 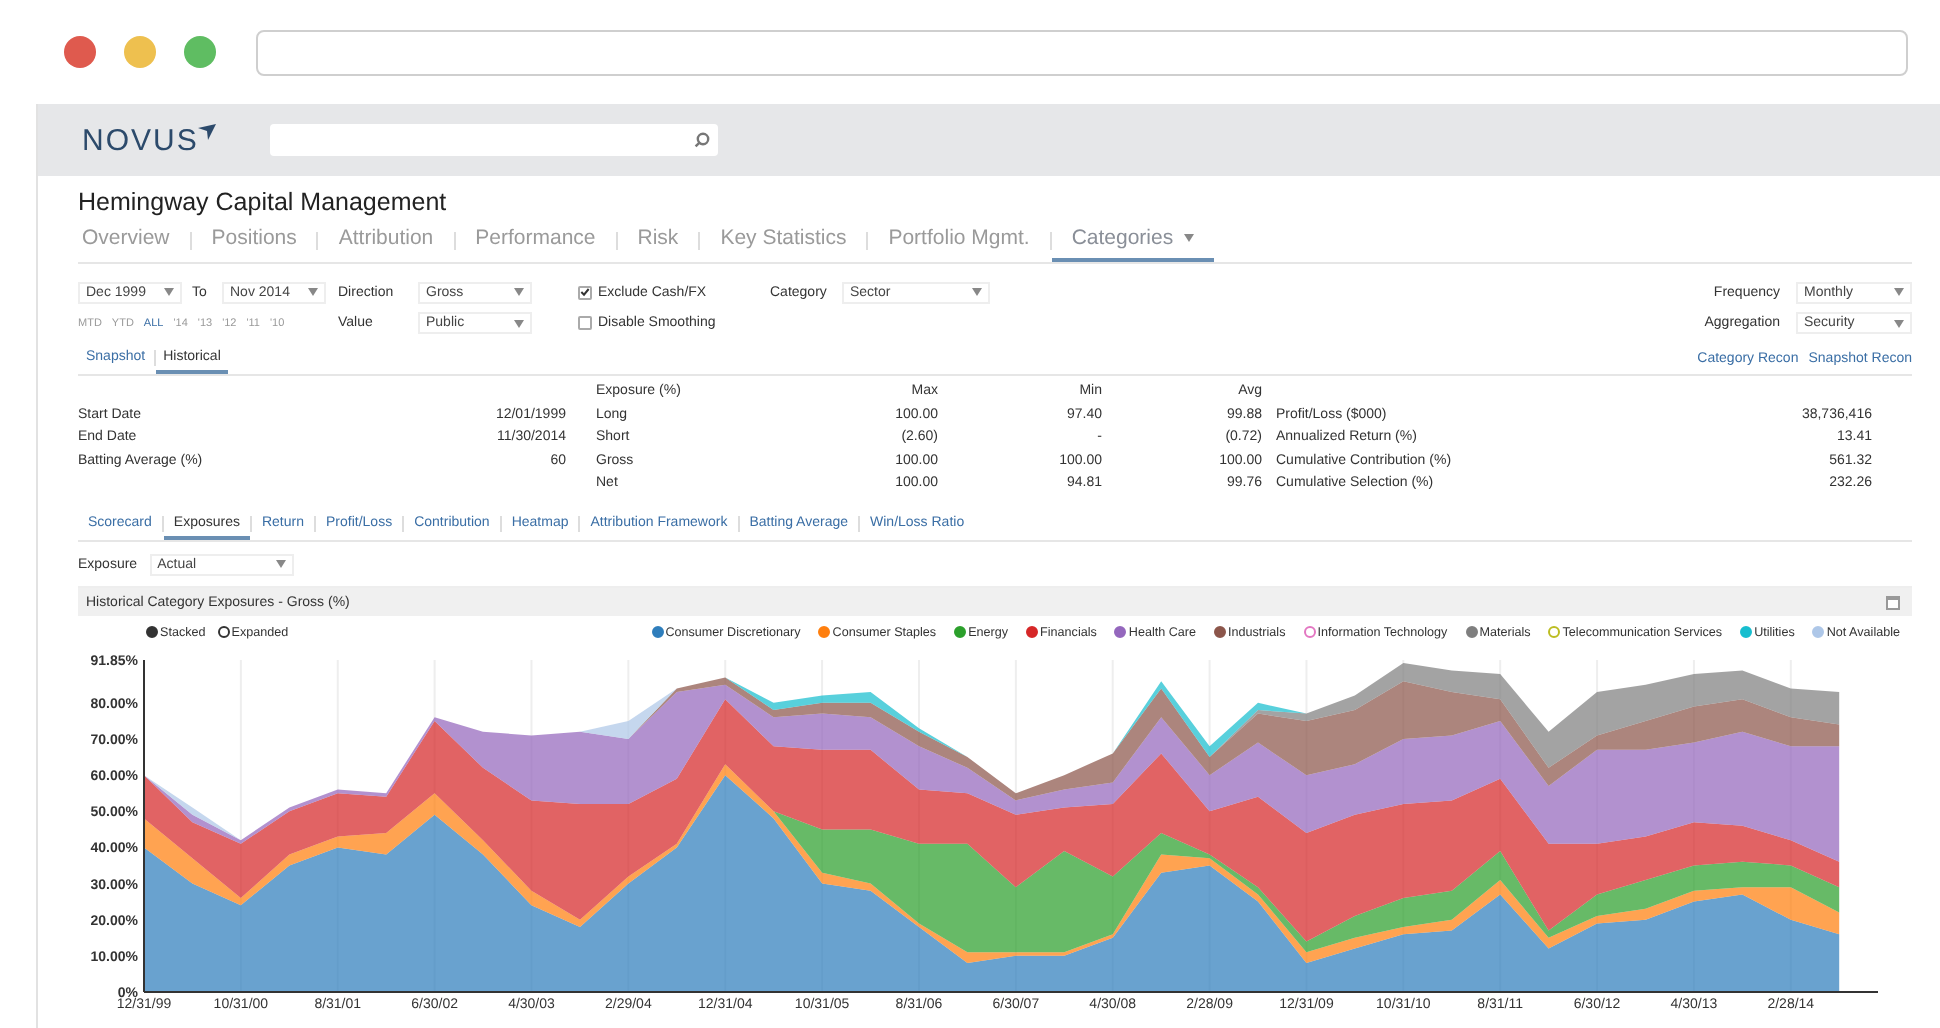 What do you see at coordinates (1082, 52) in the screenshot?
I see `address-bar` at bounding box center [1082, 52].